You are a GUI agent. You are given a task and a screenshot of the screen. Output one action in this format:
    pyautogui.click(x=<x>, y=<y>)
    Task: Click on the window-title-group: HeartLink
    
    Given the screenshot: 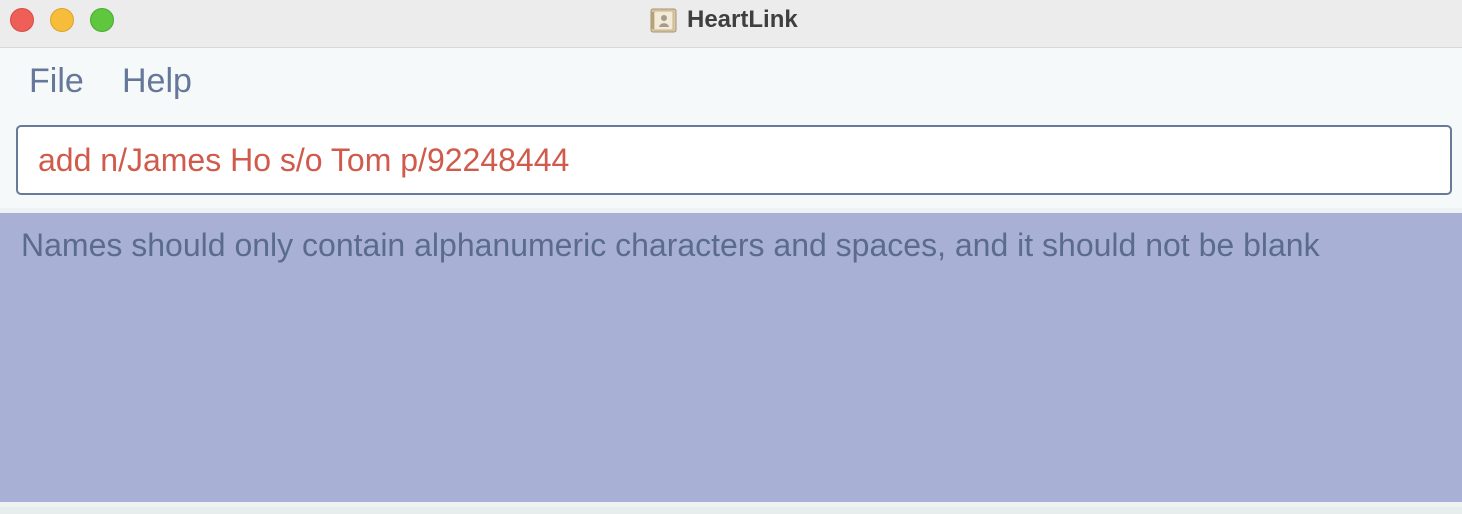 What is the action you would take?
    pyautogui.click(x=724, y=20)
    